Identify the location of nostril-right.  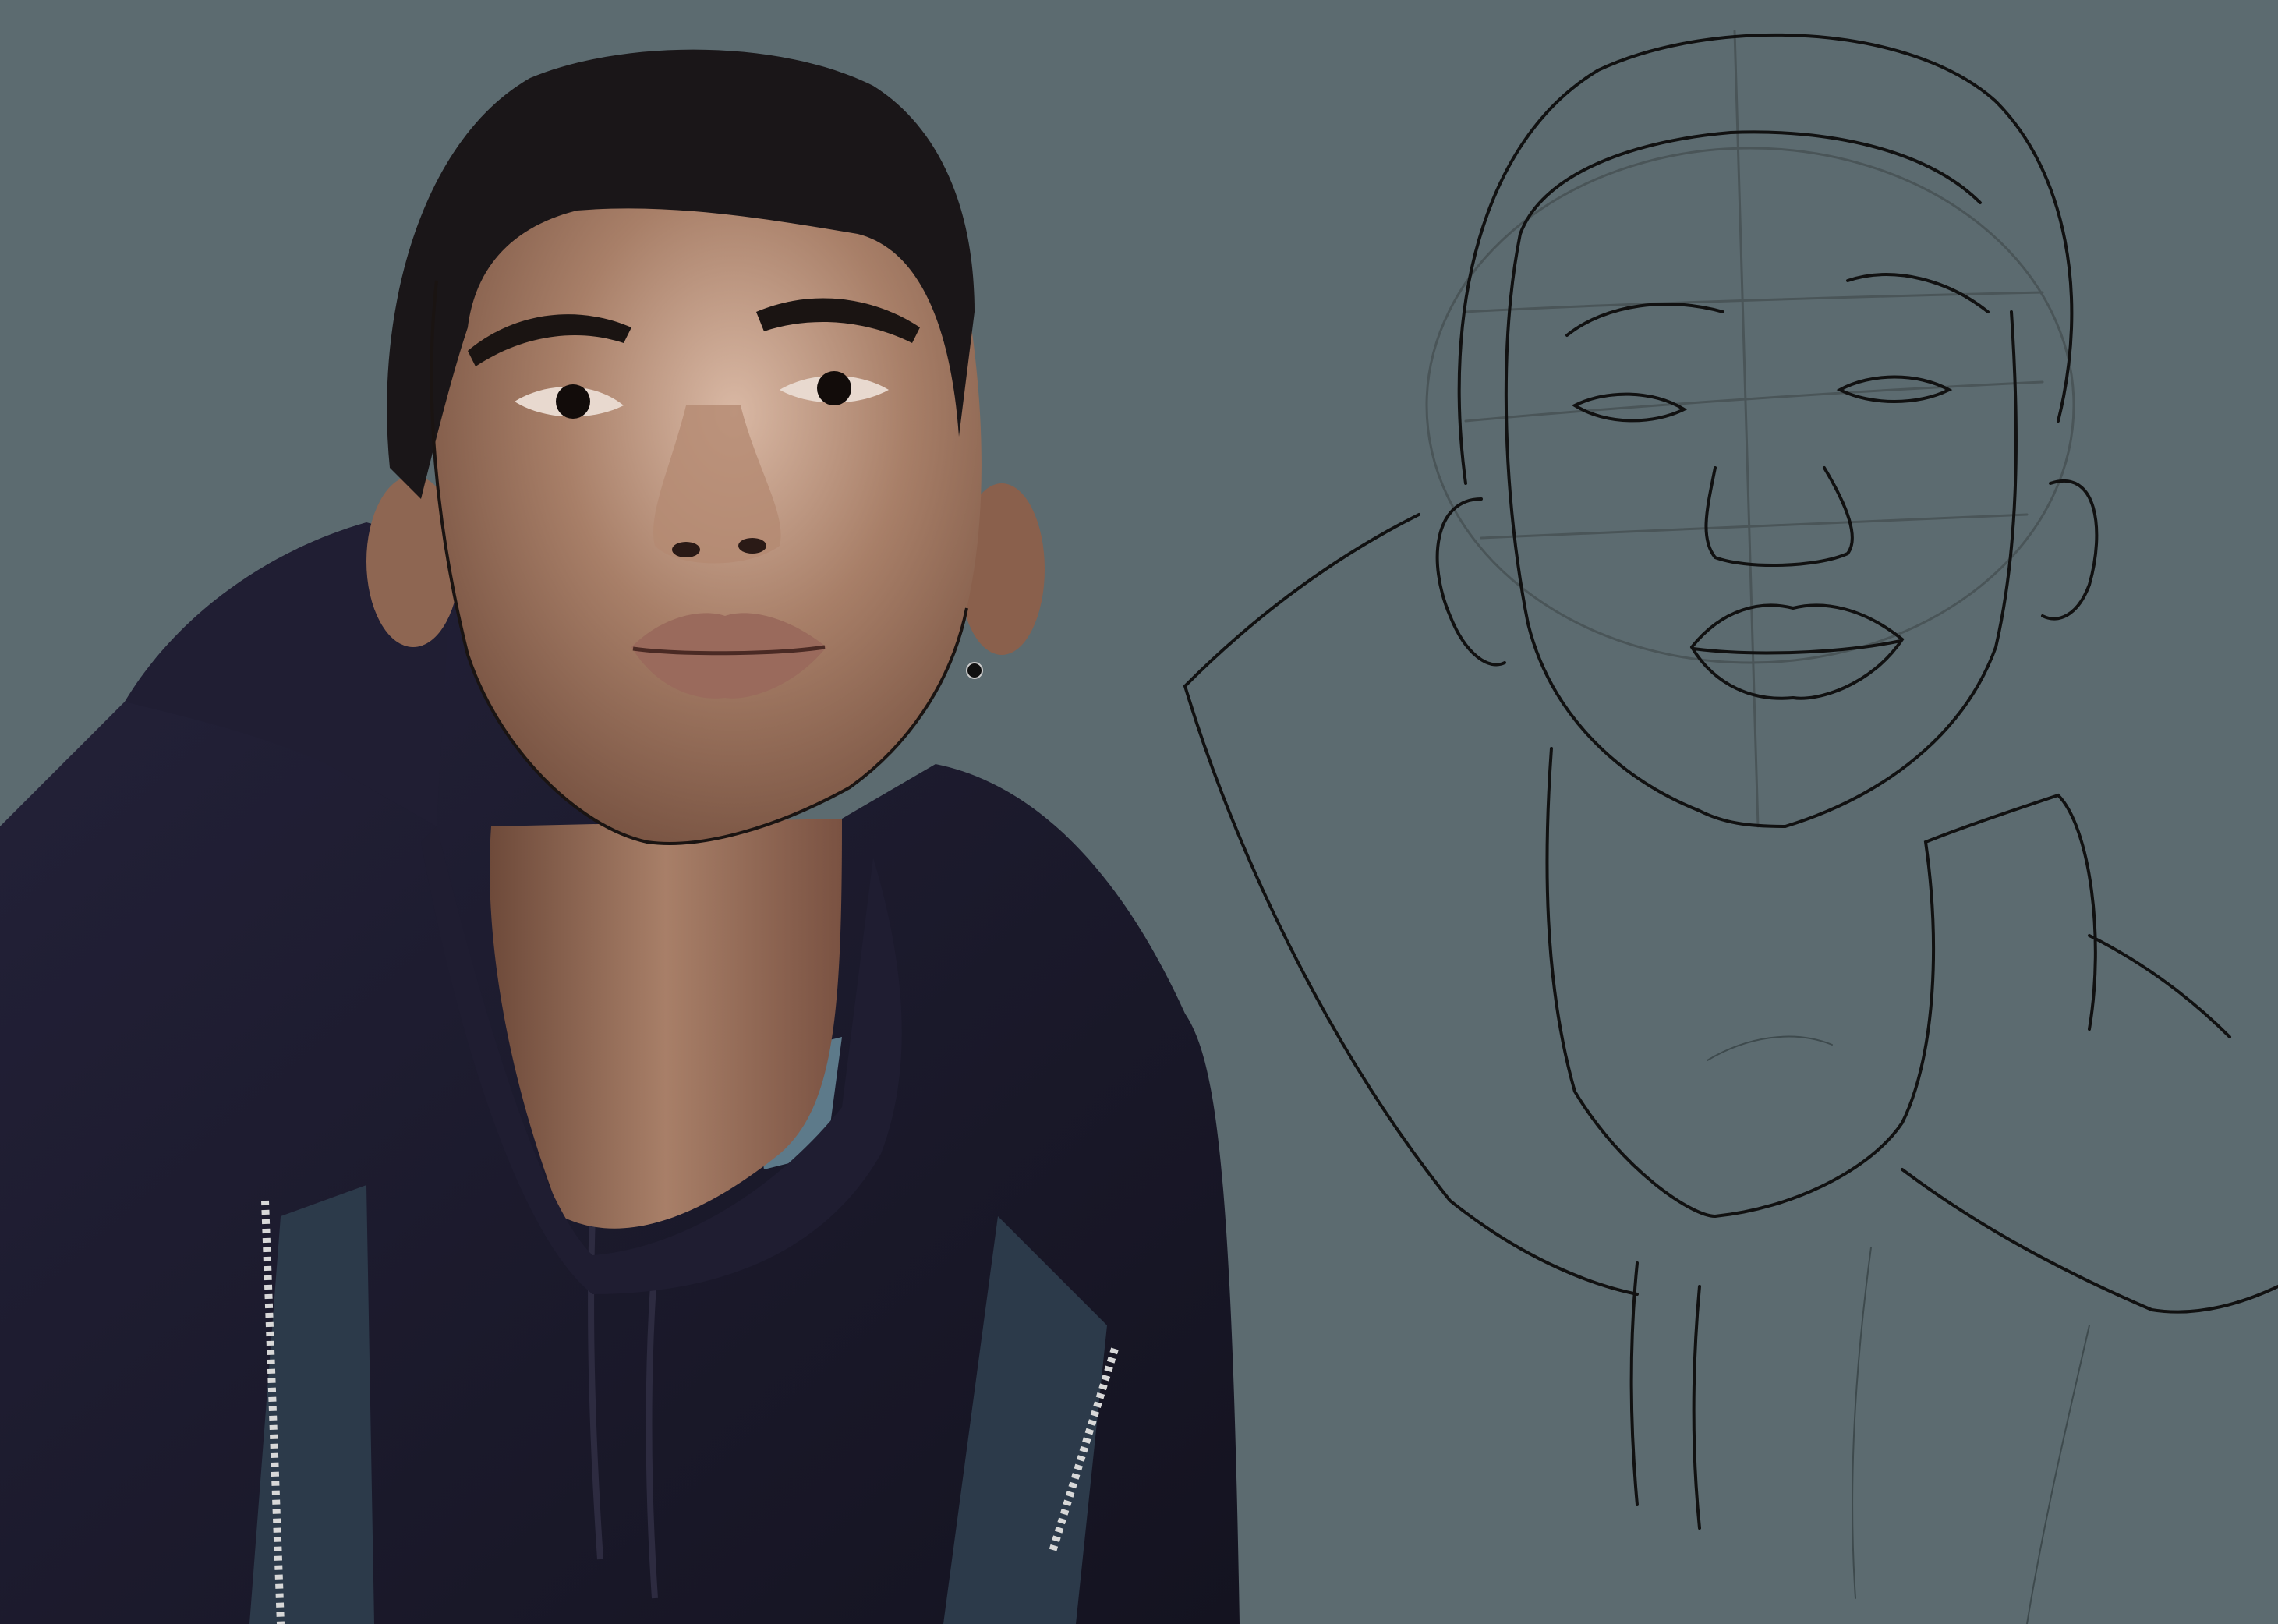
(752, 546).